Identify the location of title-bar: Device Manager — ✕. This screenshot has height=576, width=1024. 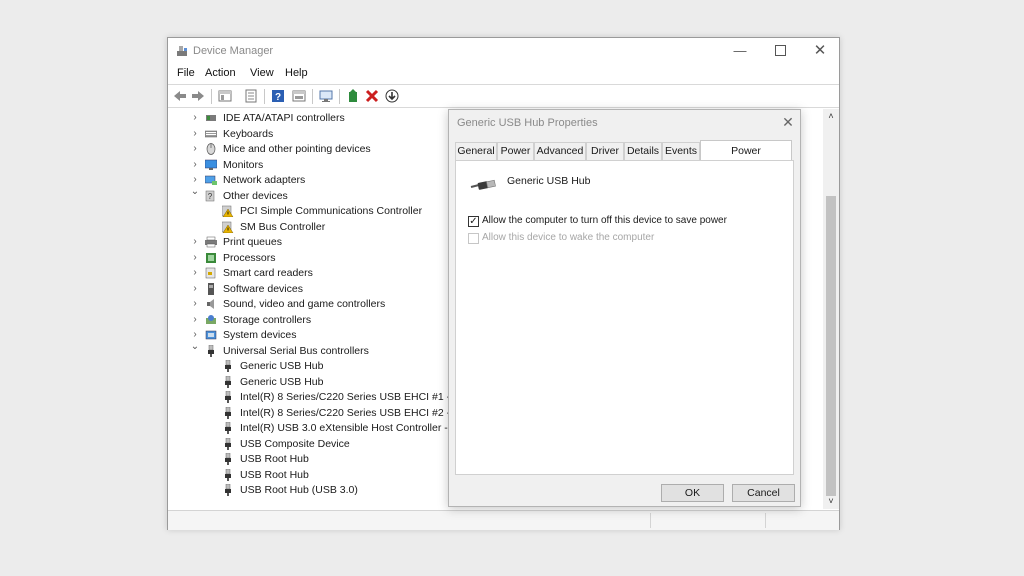
(503, 51).